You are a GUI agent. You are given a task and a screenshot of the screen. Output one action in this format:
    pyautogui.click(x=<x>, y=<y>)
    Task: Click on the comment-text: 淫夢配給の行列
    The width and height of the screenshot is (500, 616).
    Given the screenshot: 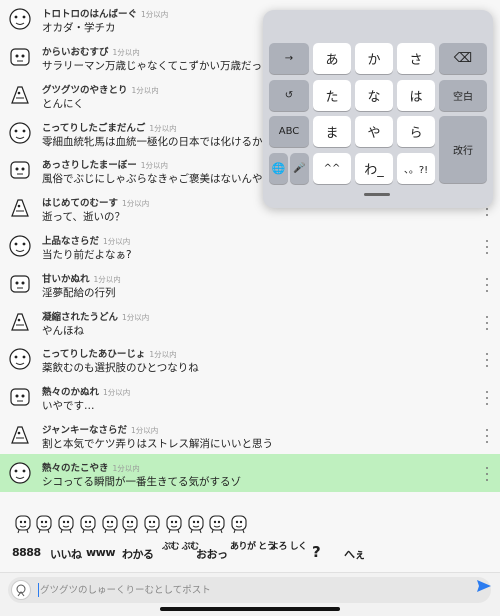 What is the action you would take?
    pyautogui.click(x=79, y=293)
    